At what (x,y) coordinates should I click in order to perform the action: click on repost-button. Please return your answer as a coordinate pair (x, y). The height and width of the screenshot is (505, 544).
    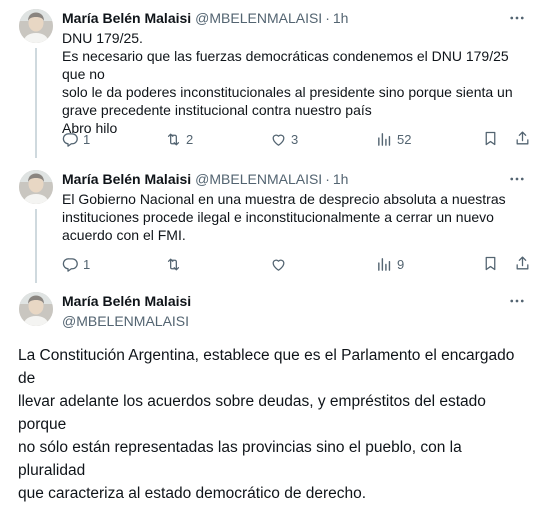
    Looking at the image, I should click on (175, 264).